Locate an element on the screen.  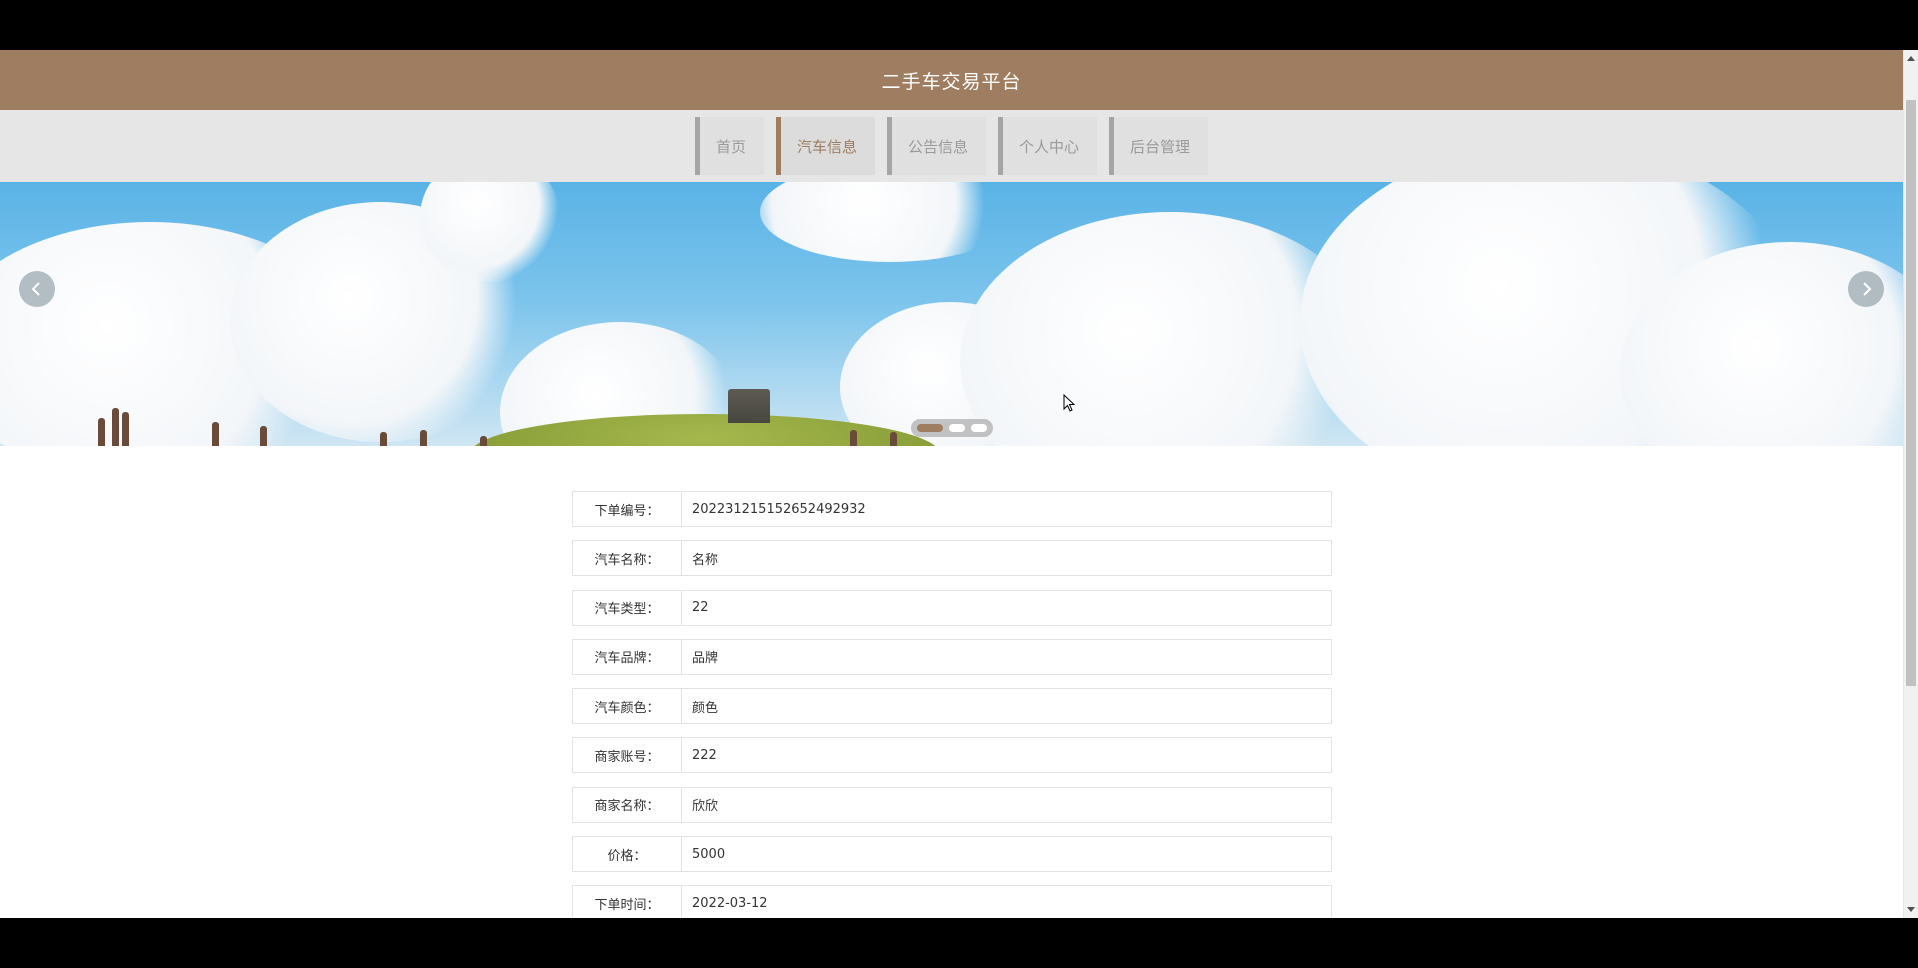
scroll-thumb is located at coordinates (1911, 393).